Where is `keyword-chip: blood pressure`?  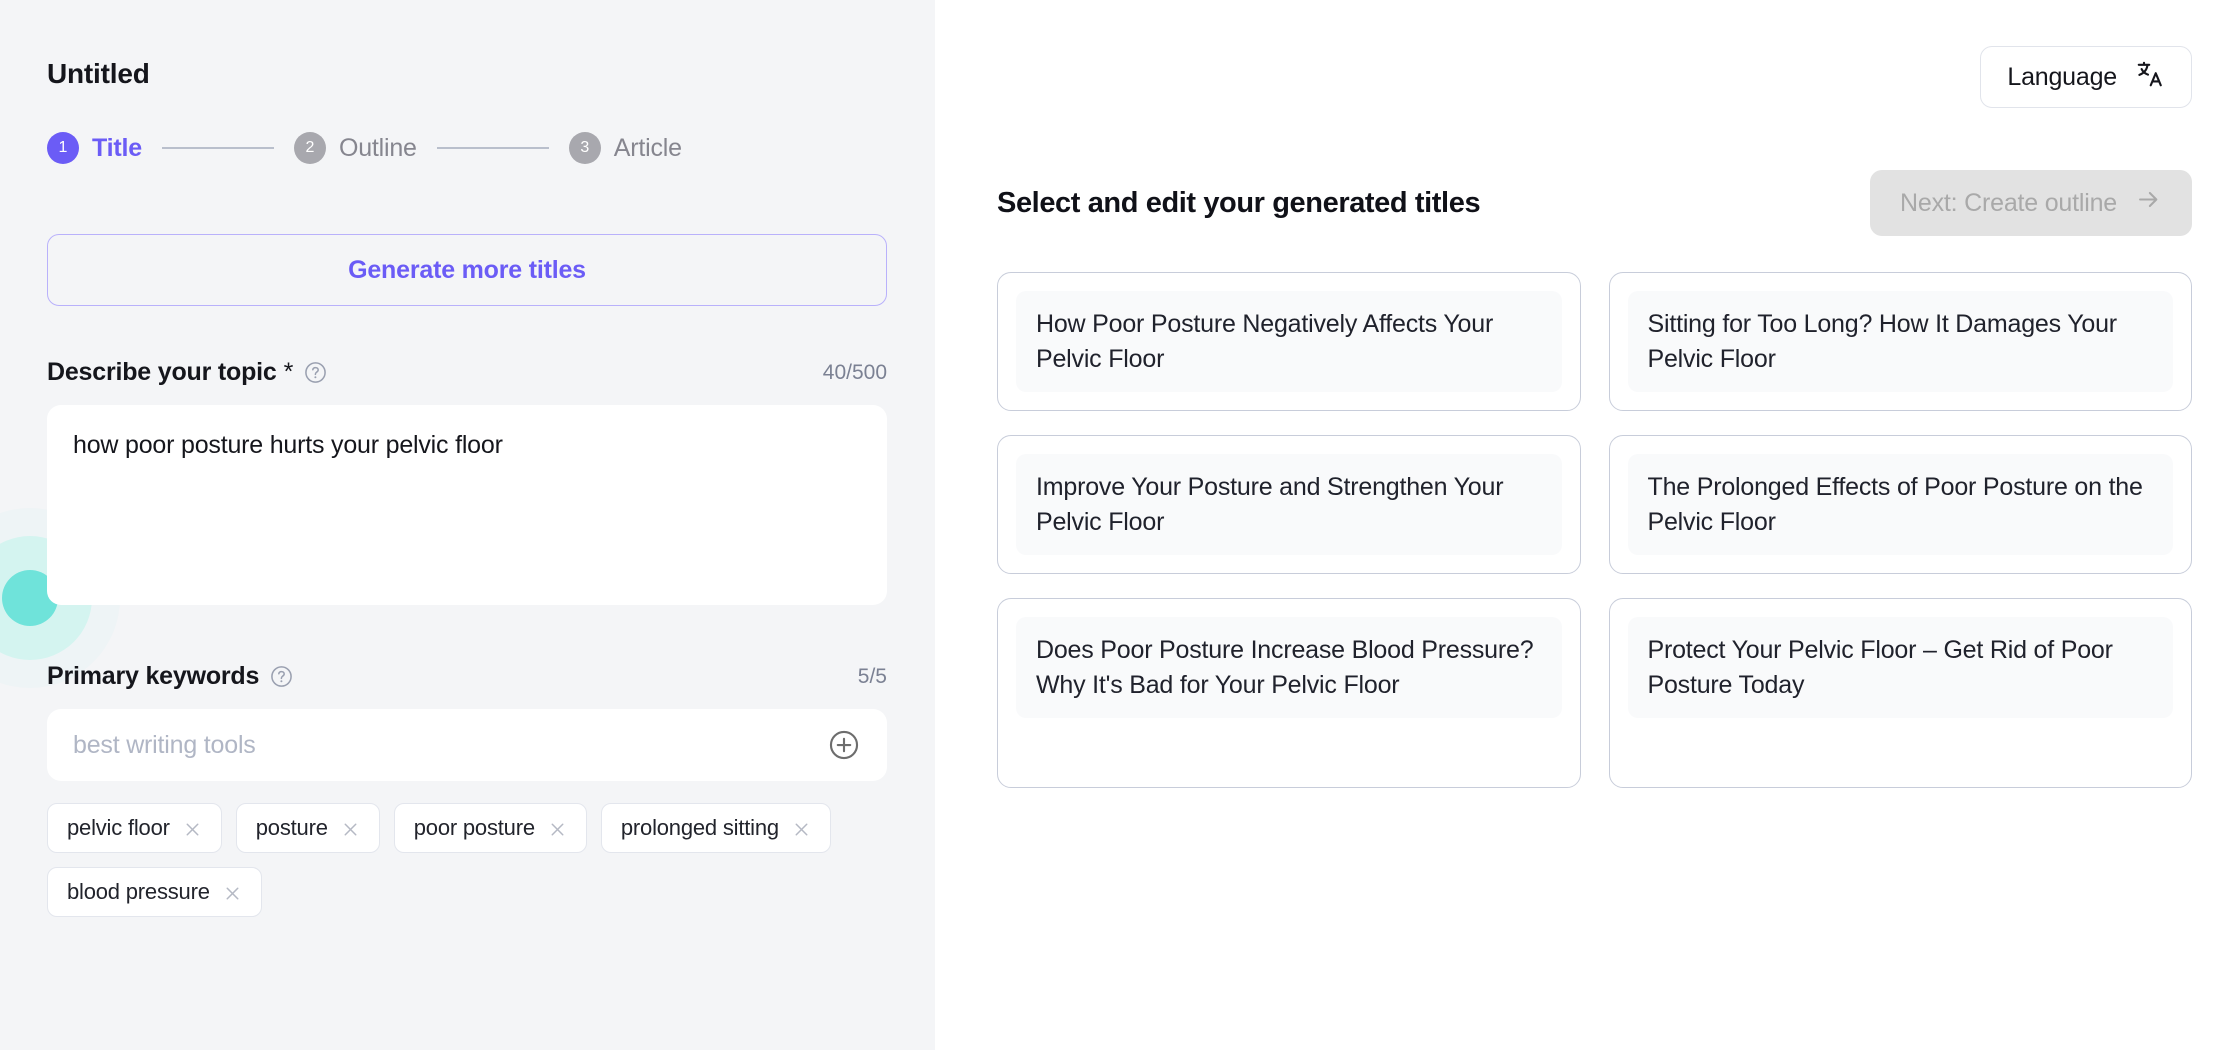 keyword-chip: blood pressure is located at coordinates (154, 892).